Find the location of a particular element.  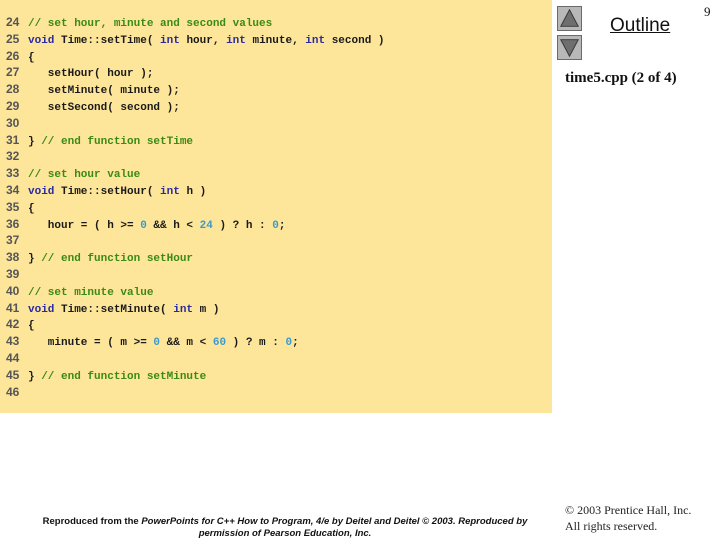

code-text: m ) is located at coordinates (206, 309).